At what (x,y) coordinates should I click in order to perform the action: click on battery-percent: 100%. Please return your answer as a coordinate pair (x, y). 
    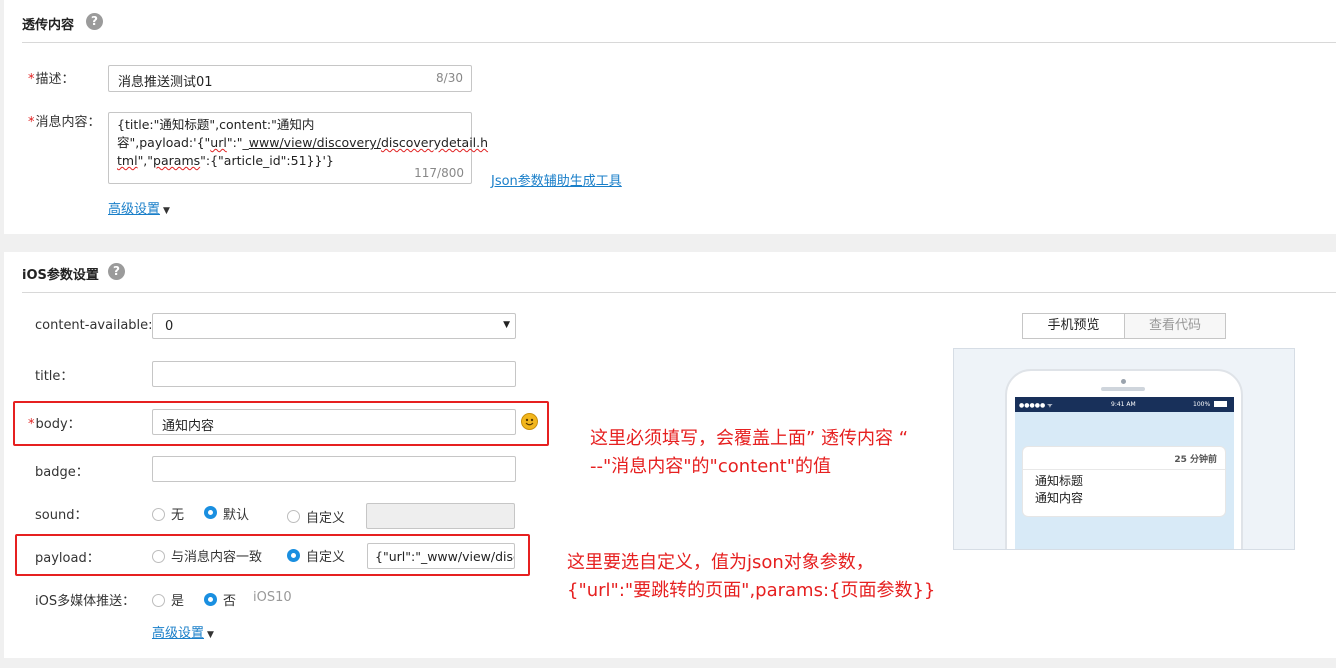
    Looking at the image, I should click on (1202, 404).